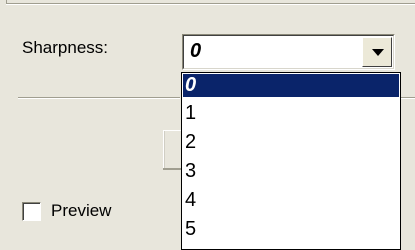 This screenshot has width=415, height=250. I want to click on dropdown-toggle-button, so click(377, 52).